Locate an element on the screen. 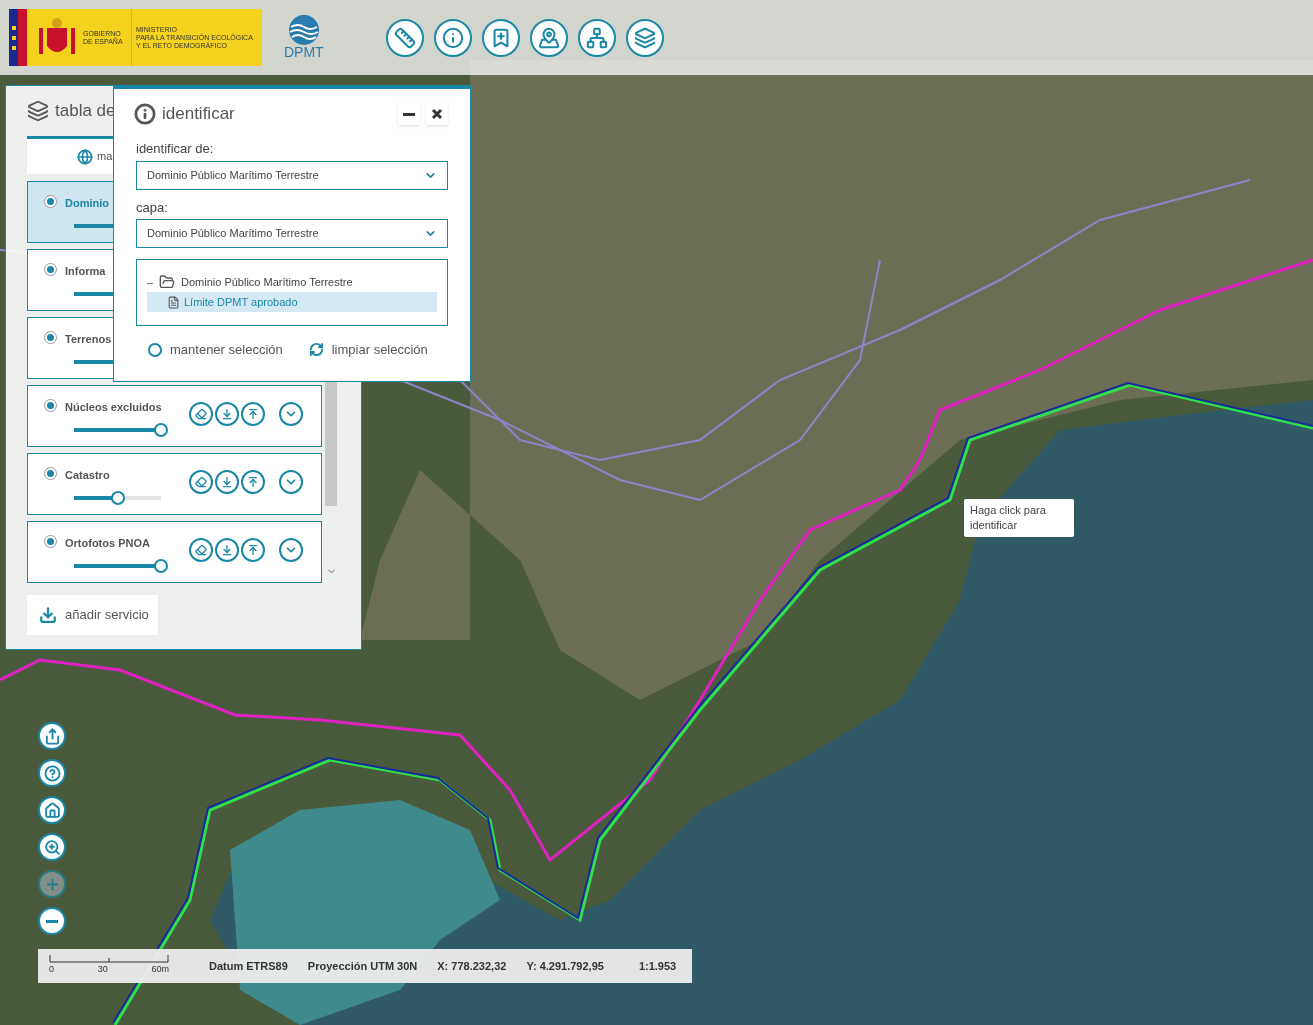  layer-name: Terrenos is located at coordinates (88, 339).